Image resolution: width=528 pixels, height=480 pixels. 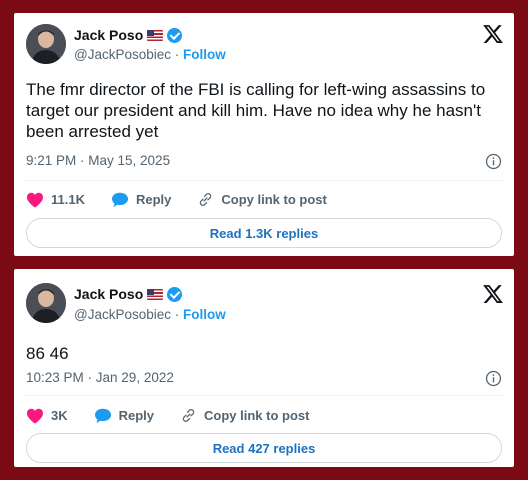 What do you see at coordinates (68, 199) in the screenshot?
I see `like-count: 11.1K` at bounding box center [68, 199].